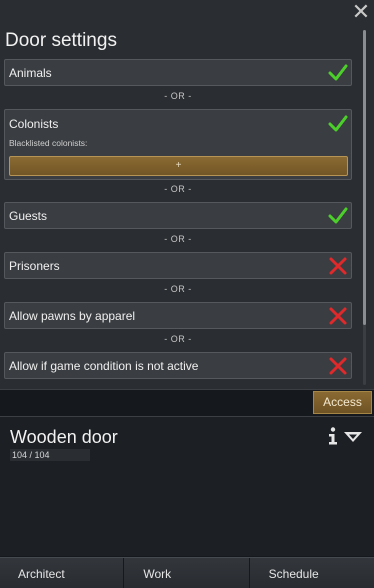  What do you see at coordinates (34, 266) in the screenshot?
I see `filter-row-label: Prisoners` at bounding box center [34, 266].